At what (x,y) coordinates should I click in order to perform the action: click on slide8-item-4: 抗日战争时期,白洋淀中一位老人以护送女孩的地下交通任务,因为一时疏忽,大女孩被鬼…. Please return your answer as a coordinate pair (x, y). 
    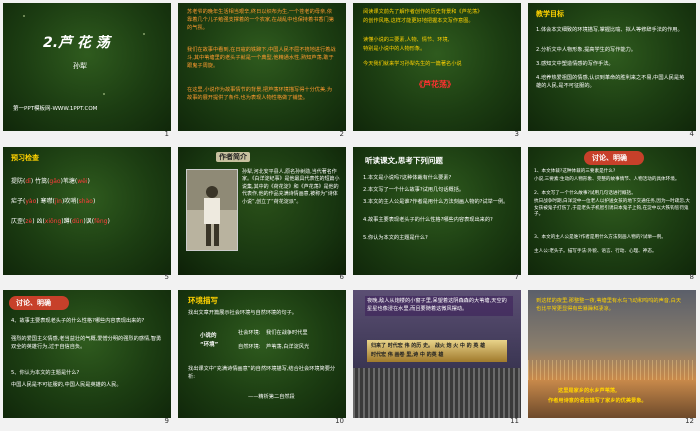
    Looking at the image, I should click on (612, 208).